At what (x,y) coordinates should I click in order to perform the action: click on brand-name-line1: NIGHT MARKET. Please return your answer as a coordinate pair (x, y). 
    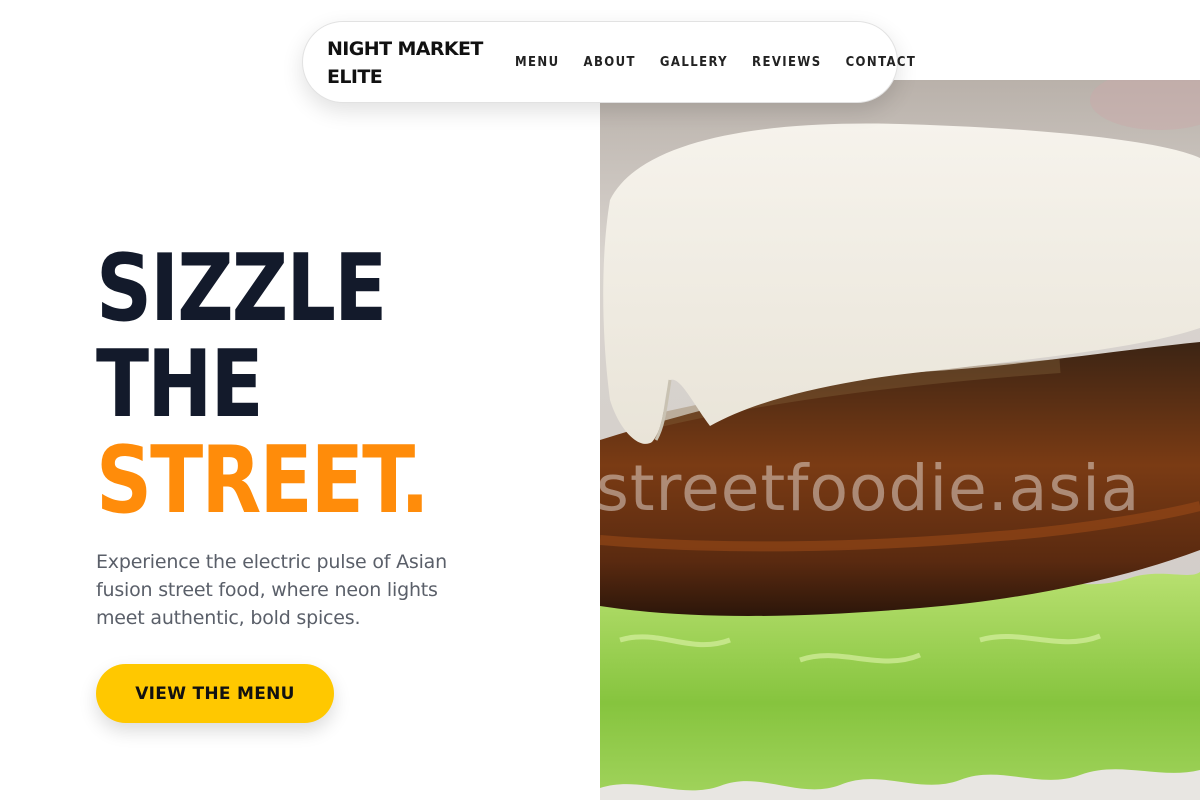
    Looking at the image, I should click on (405, 49).